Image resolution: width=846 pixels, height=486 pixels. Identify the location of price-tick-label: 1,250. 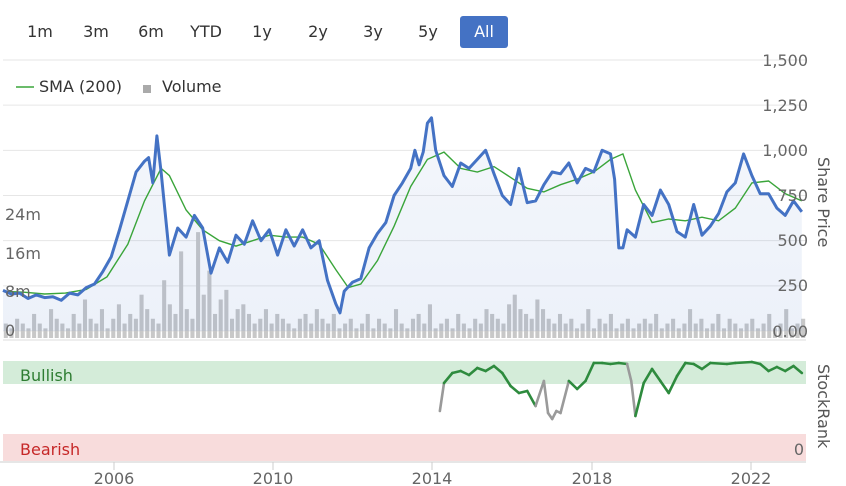
(785, 105).